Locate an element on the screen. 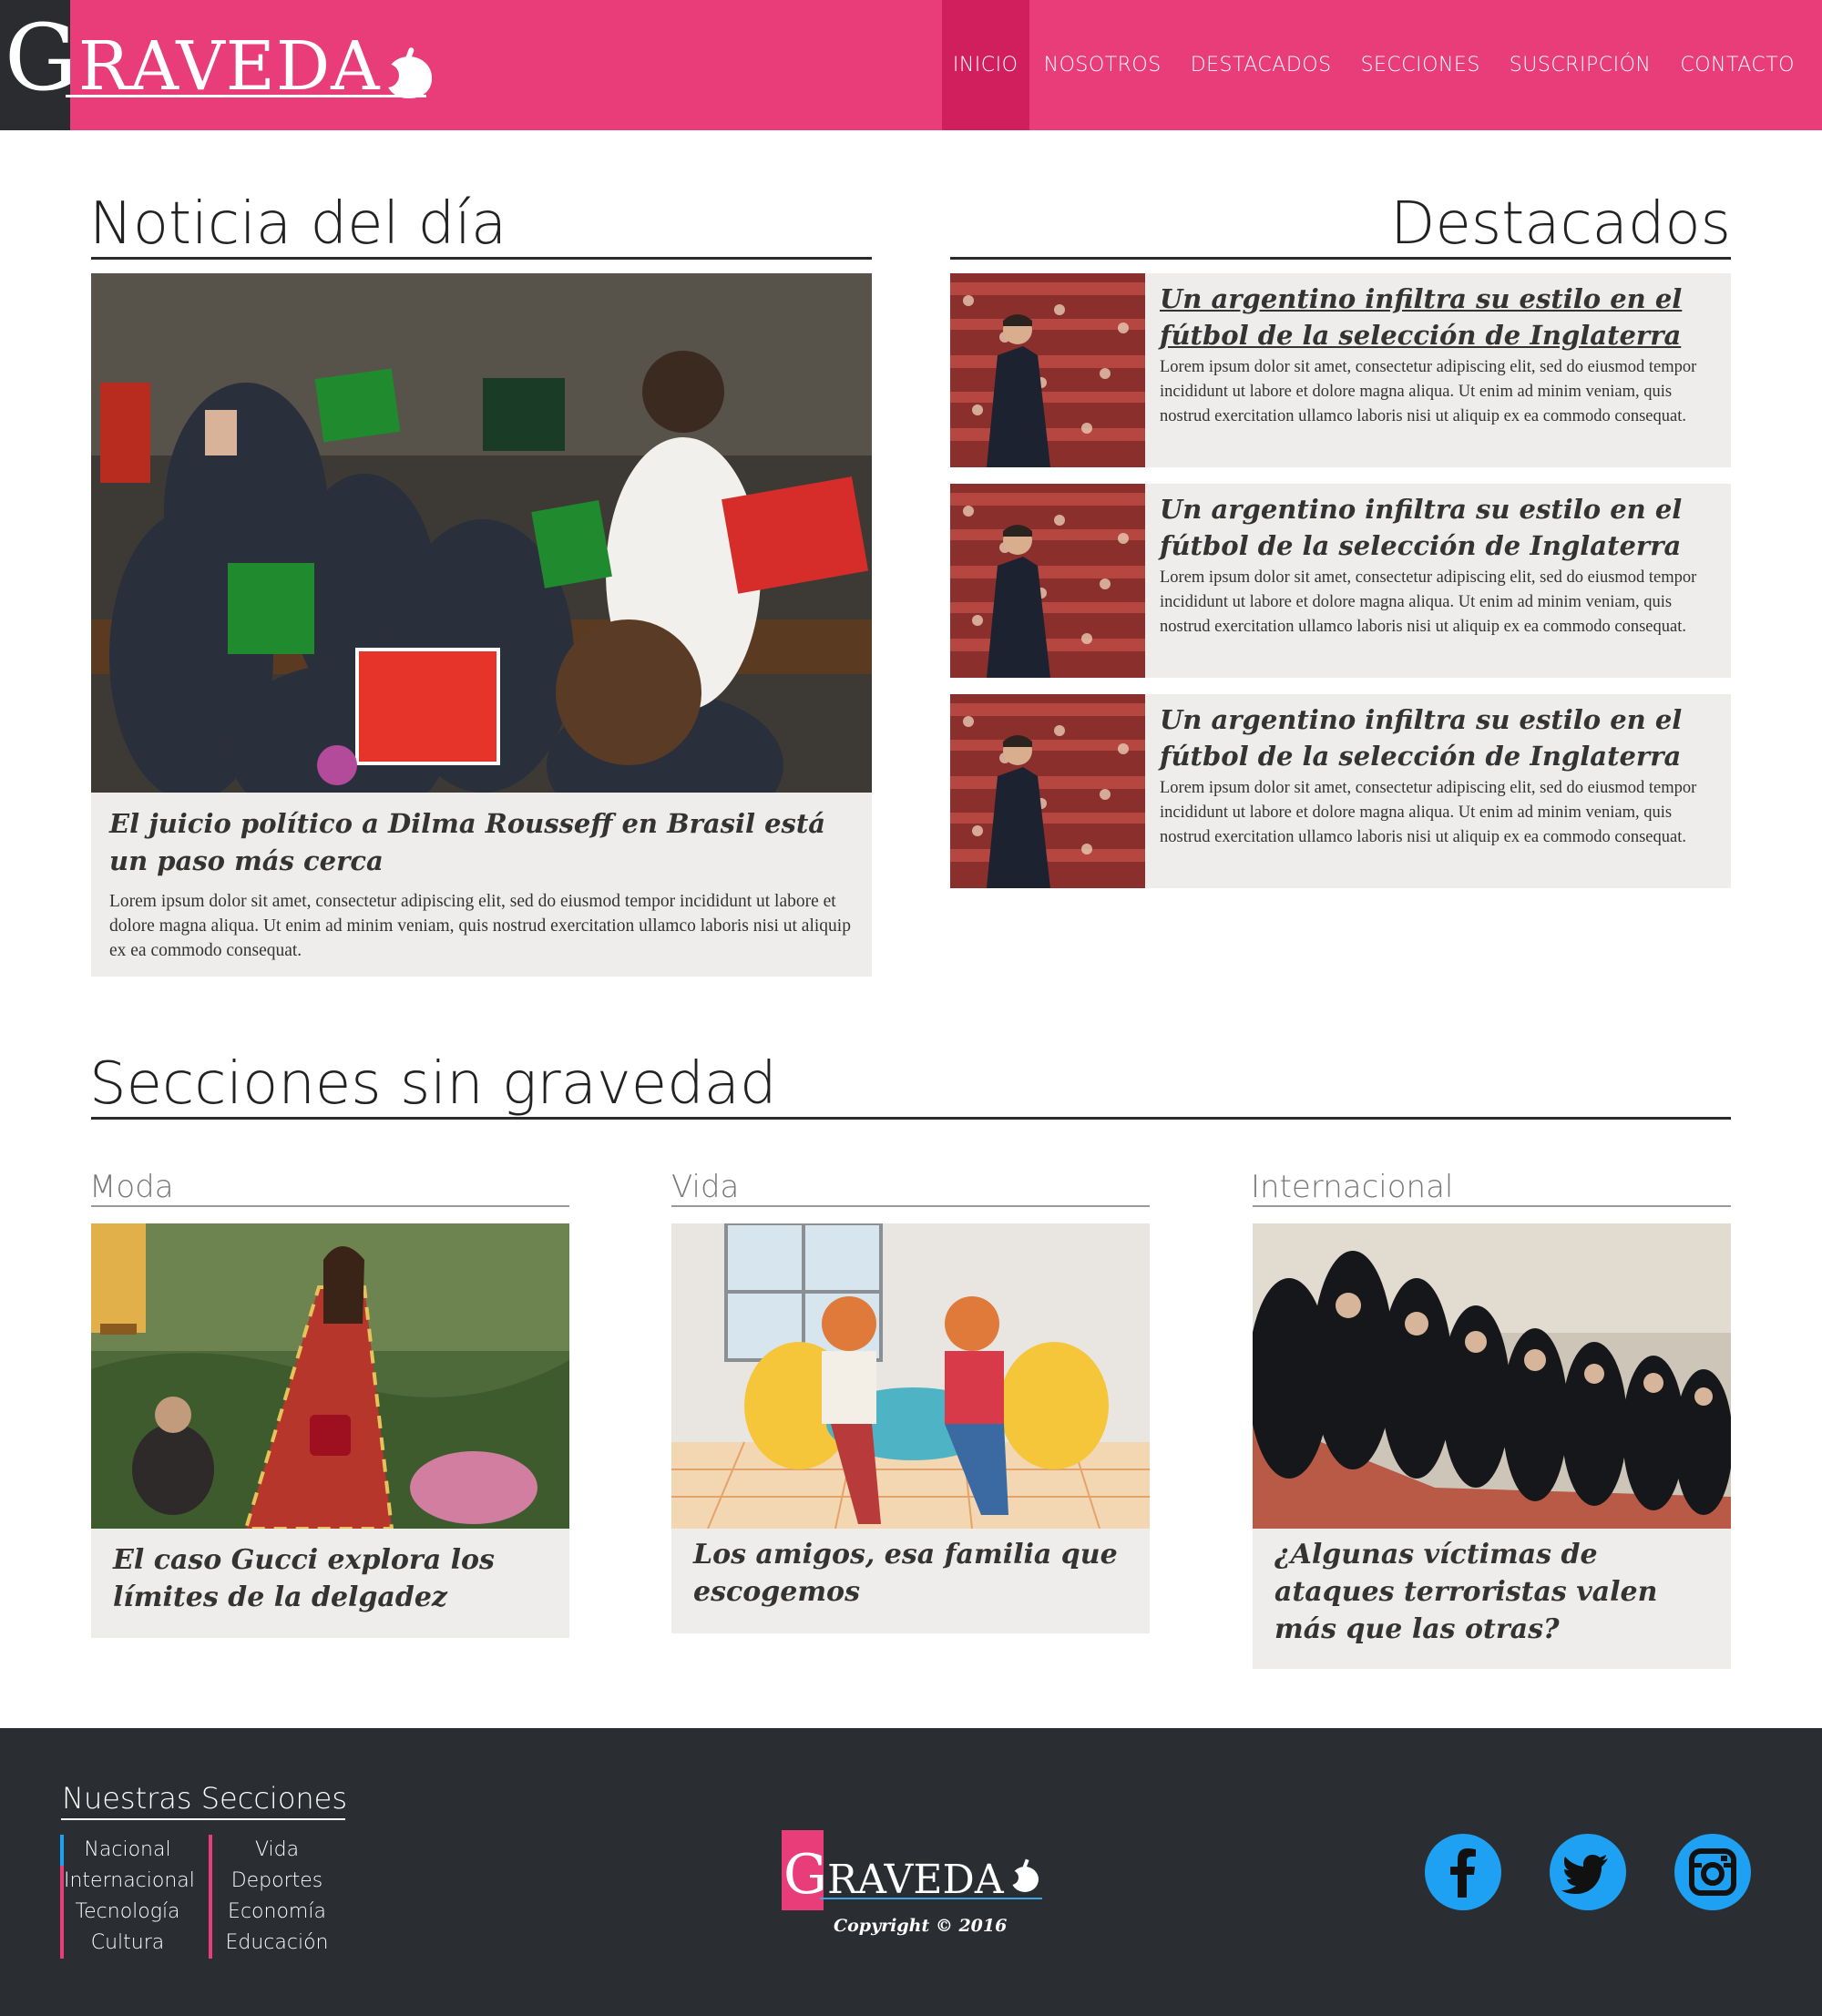 This screenshot has height=2016, width=1822. footer-title-rule is located at coordinates (203, 1819).